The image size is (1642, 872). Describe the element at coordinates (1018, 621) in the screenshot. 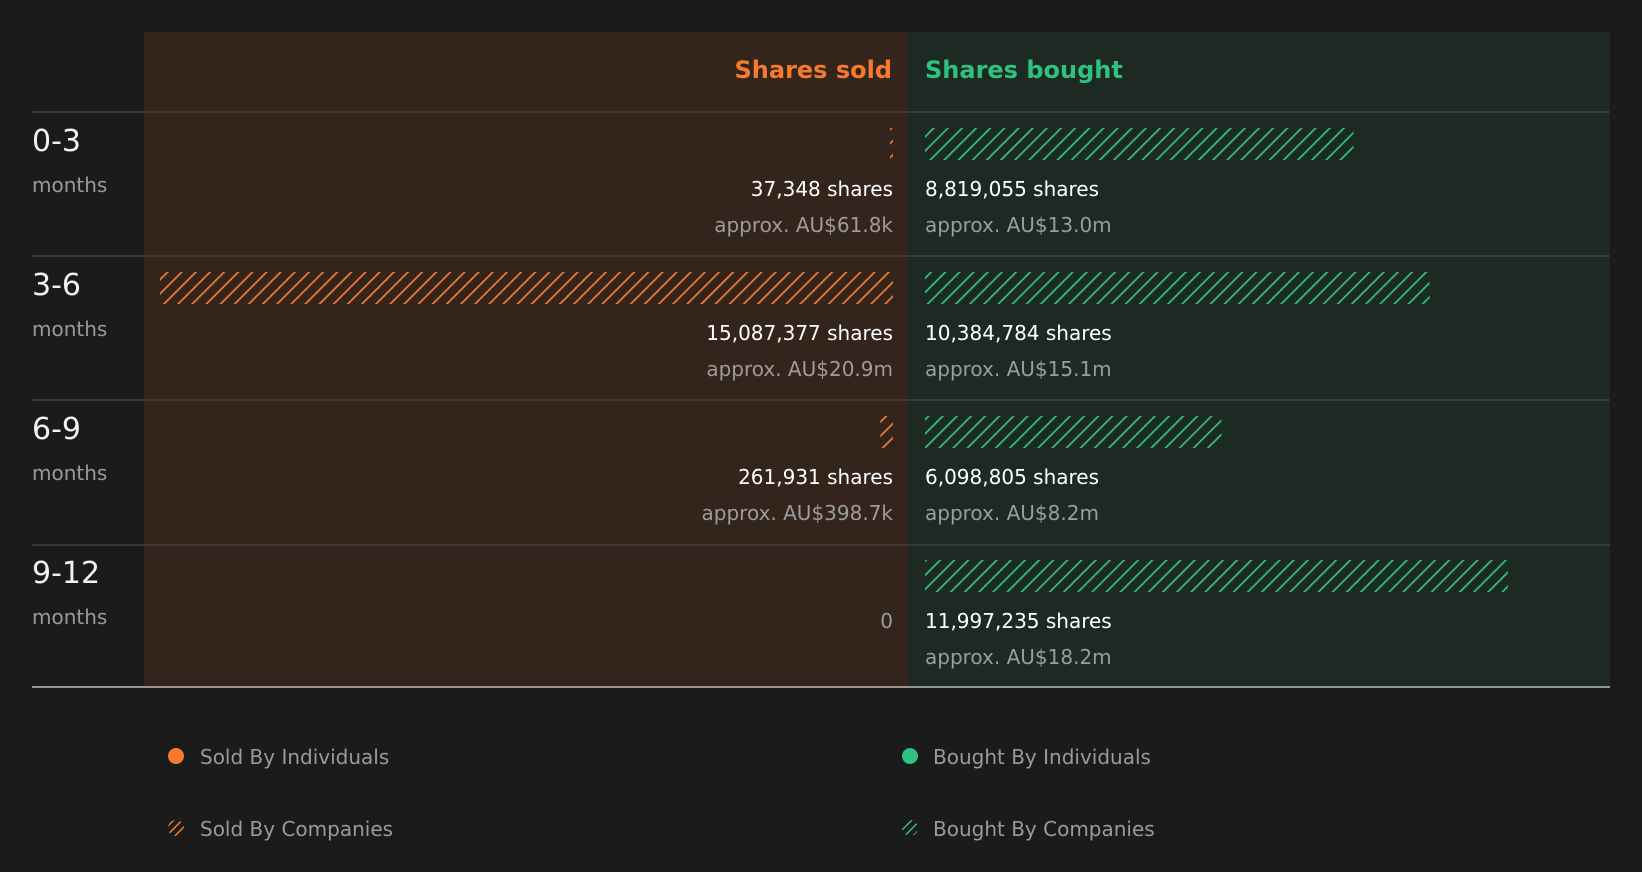

I see `bought-shares-label: 11,997,235 shares` at that location.